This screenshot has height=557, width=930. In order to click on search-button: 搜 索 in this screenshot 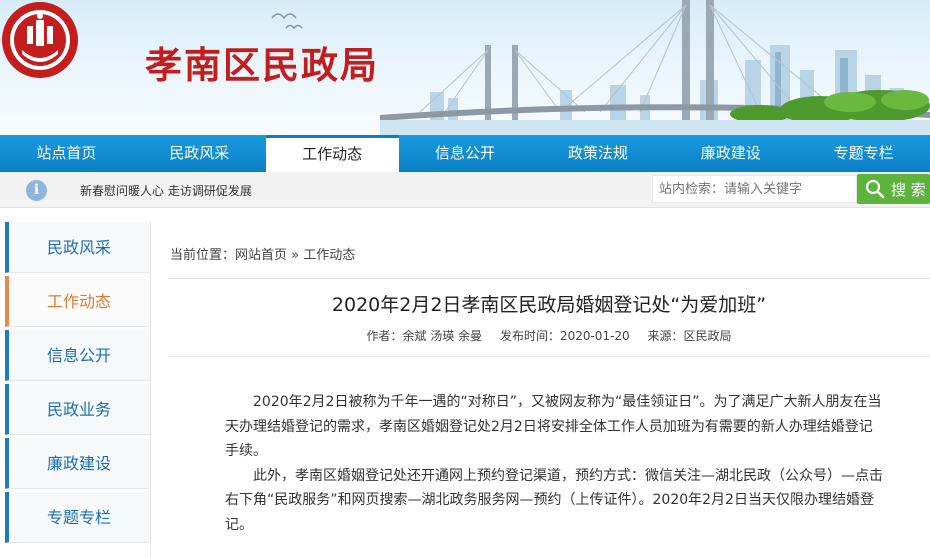, I will do `click(893, 189)`.